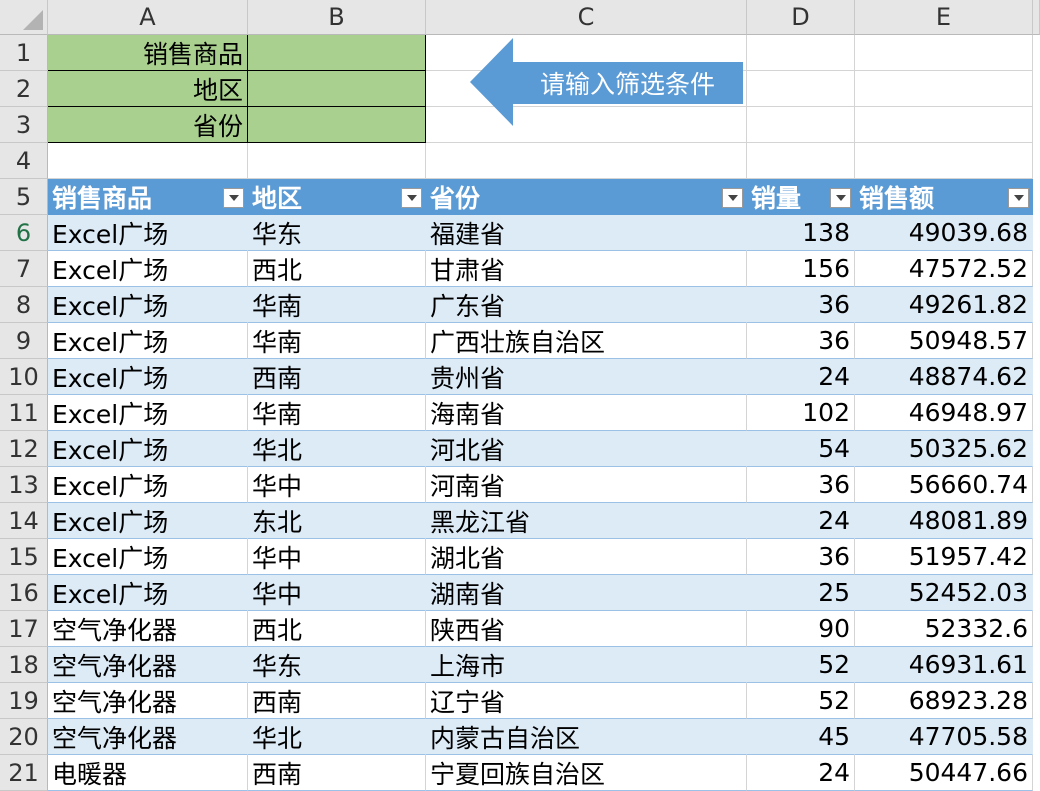 This screenshot has width=1040, height=791. I want to click on table-cell: 46948.97, so click(944, 413).